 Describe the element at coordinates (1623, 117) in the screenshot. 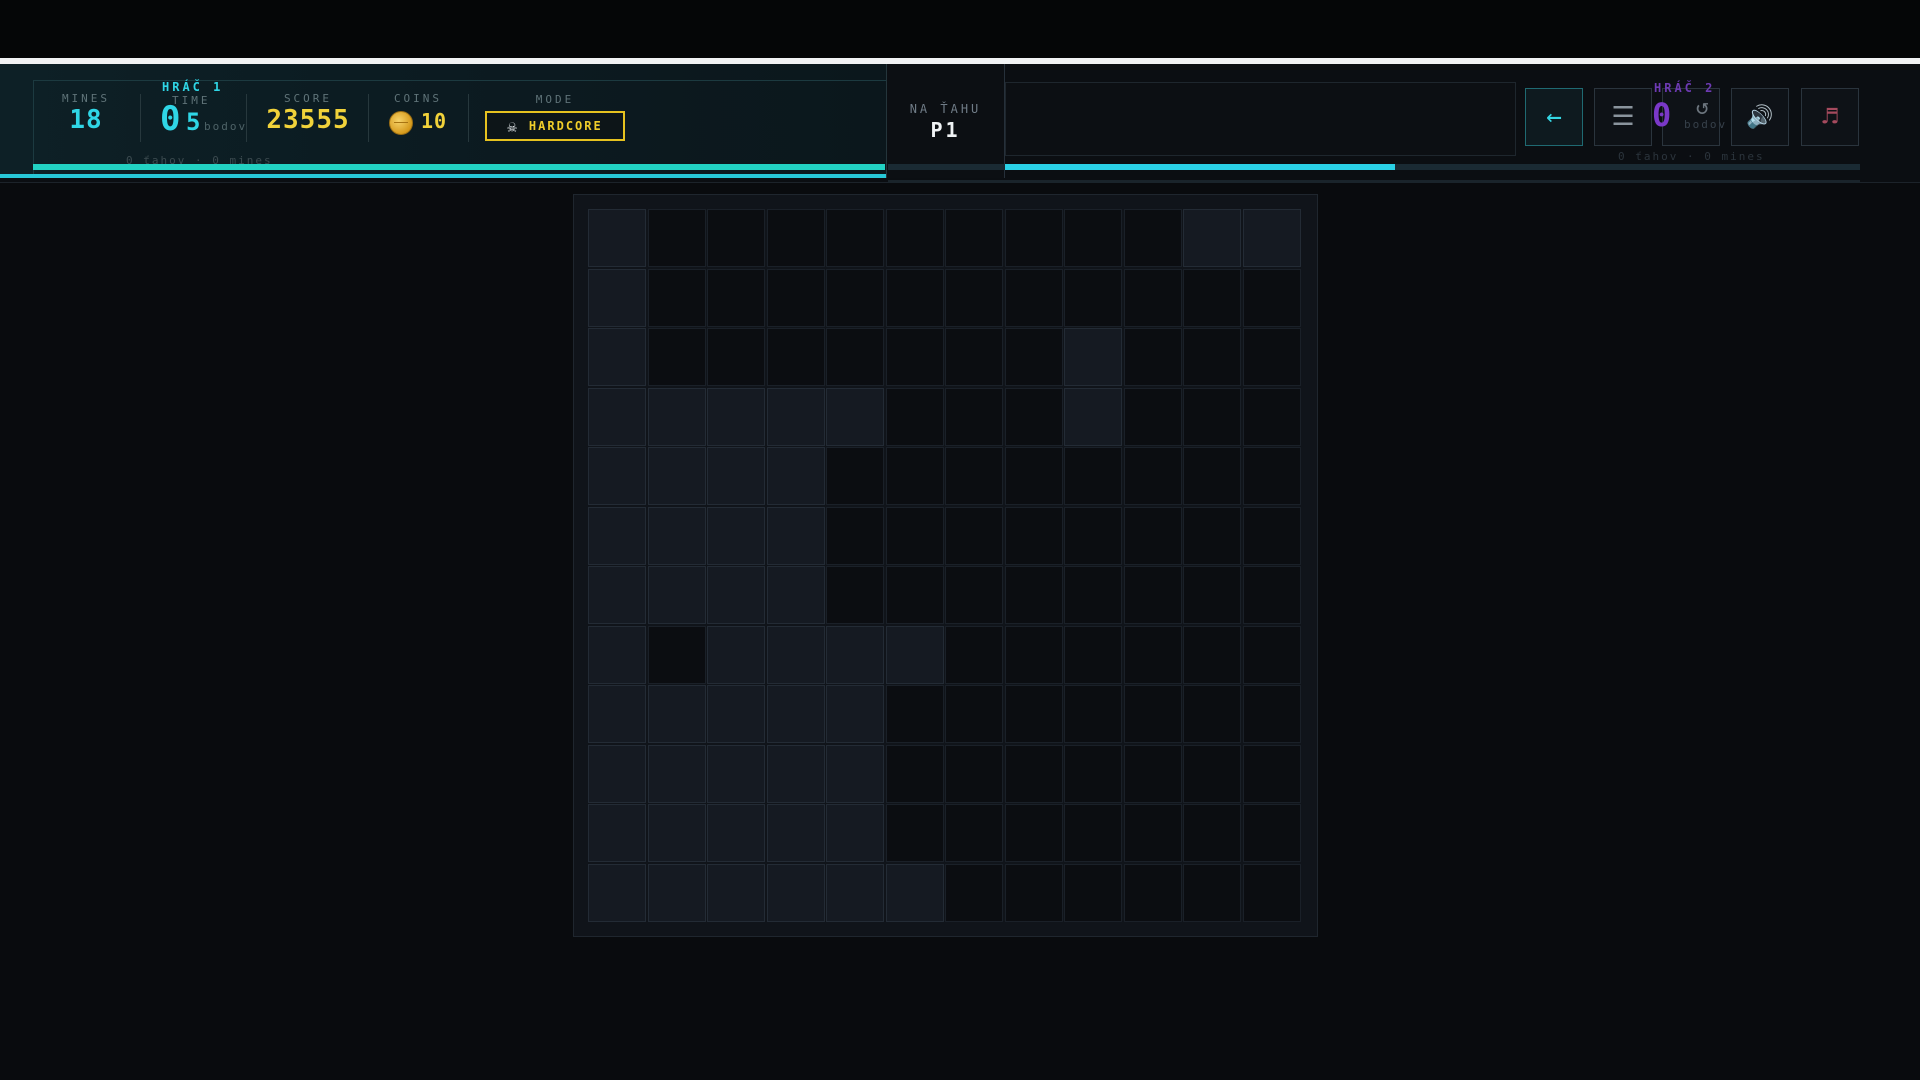

I see `menu-button: ☰` at that location.